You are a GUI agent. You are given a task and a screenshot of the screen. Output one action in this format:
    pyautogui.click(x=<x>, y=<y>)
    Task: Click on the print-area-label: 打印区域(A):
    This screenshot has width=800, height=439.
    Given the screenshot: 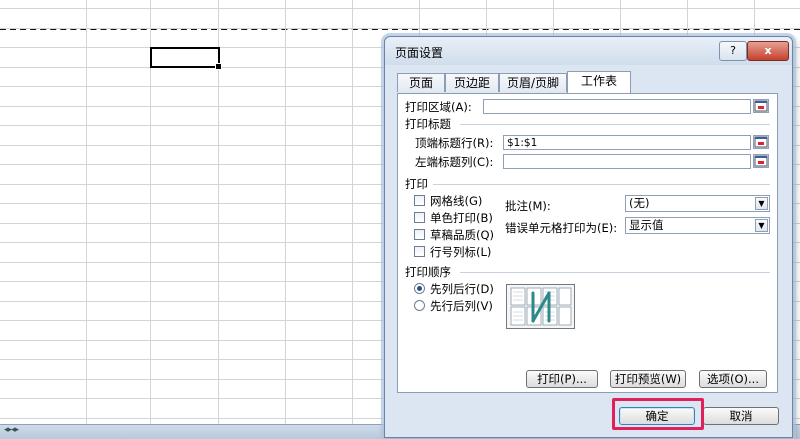 What is the action you would take?
    pyautogui.click(x=438, y=107)
    